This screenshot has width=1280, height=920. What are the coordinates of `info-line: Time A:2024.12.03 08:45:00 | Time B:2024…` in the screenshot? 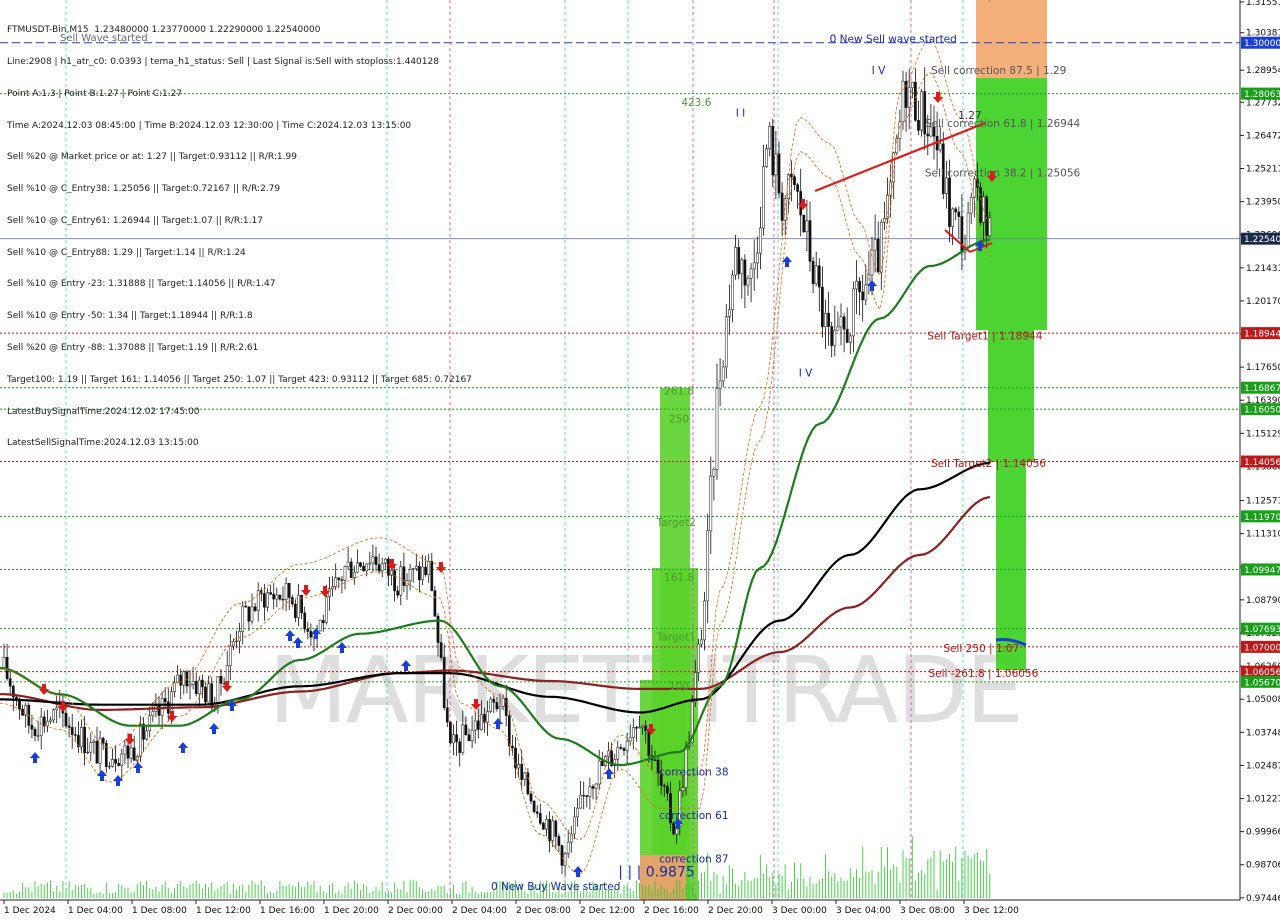 It's located at (209, 125).